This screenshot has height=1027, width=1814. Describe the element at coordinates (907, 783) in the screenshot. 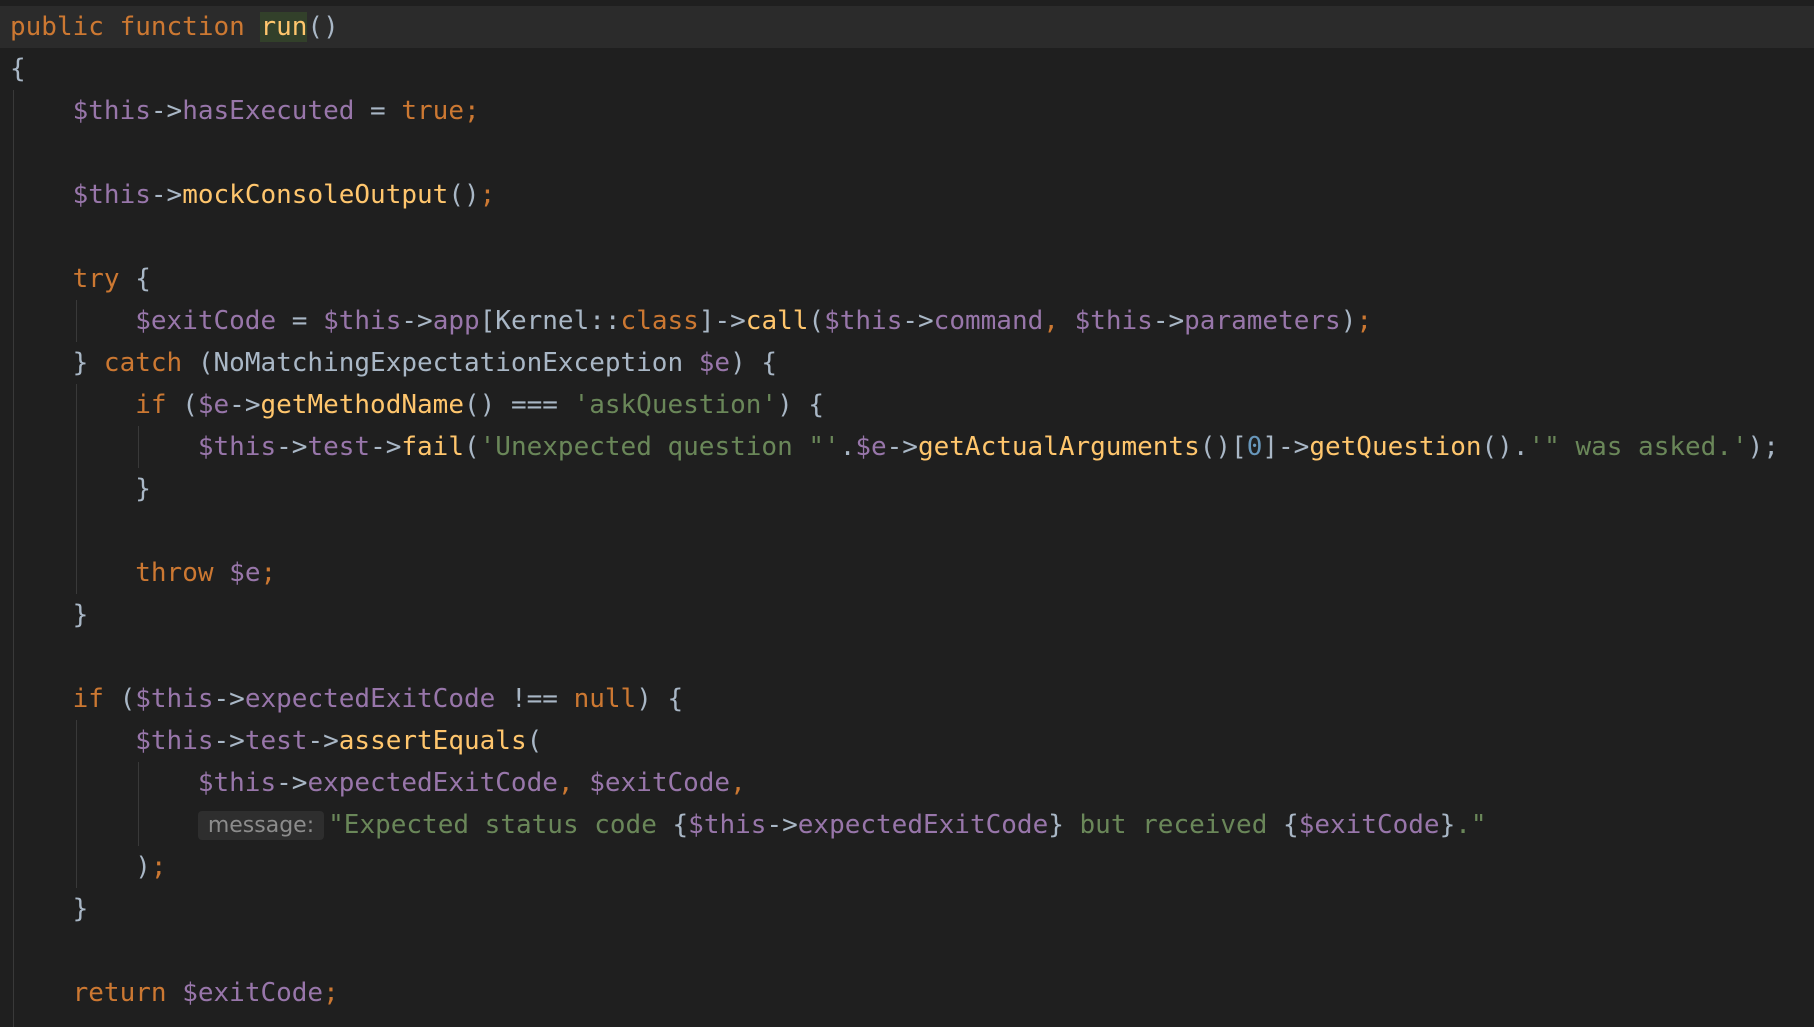

I see `code-line: $this->expectedExitCode, $exitCode,` at that location.